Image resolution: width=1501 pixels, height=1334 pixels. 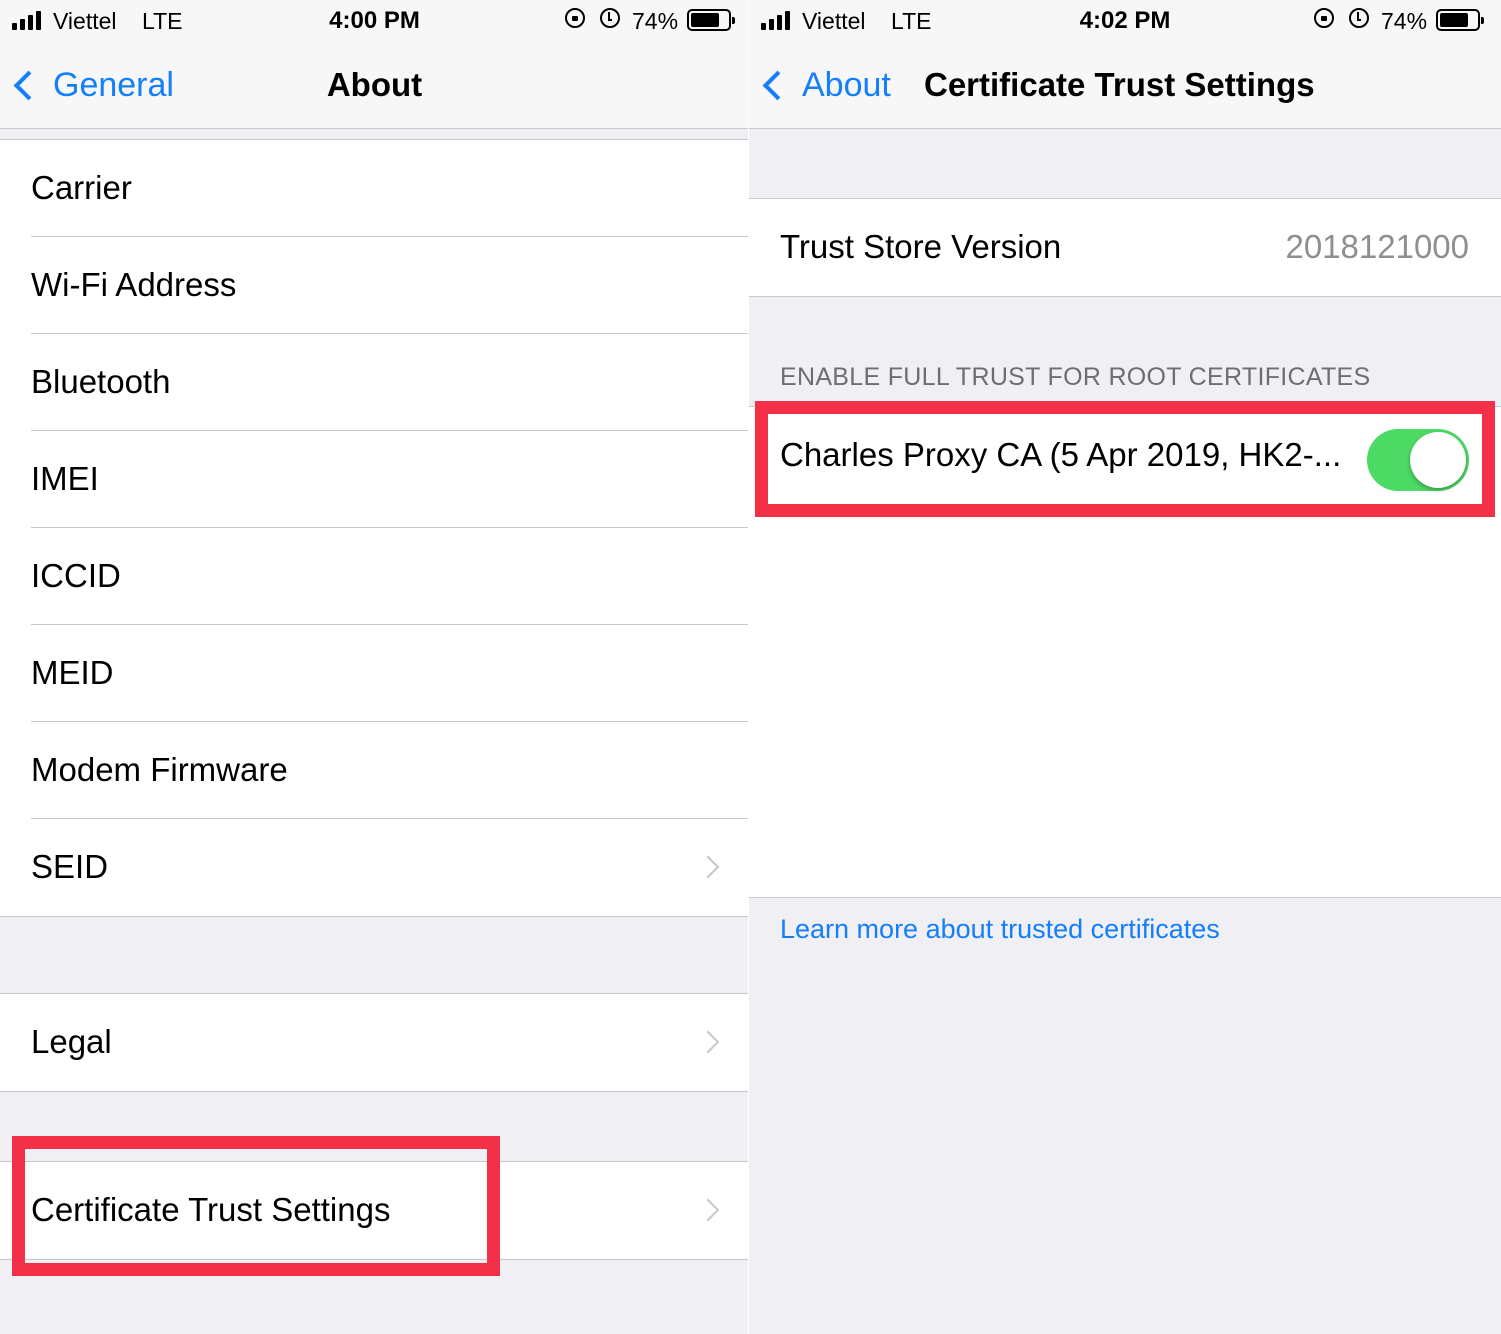 I want to click on page-title: Certificate Trust Settings, so click(x=1119, y=84).